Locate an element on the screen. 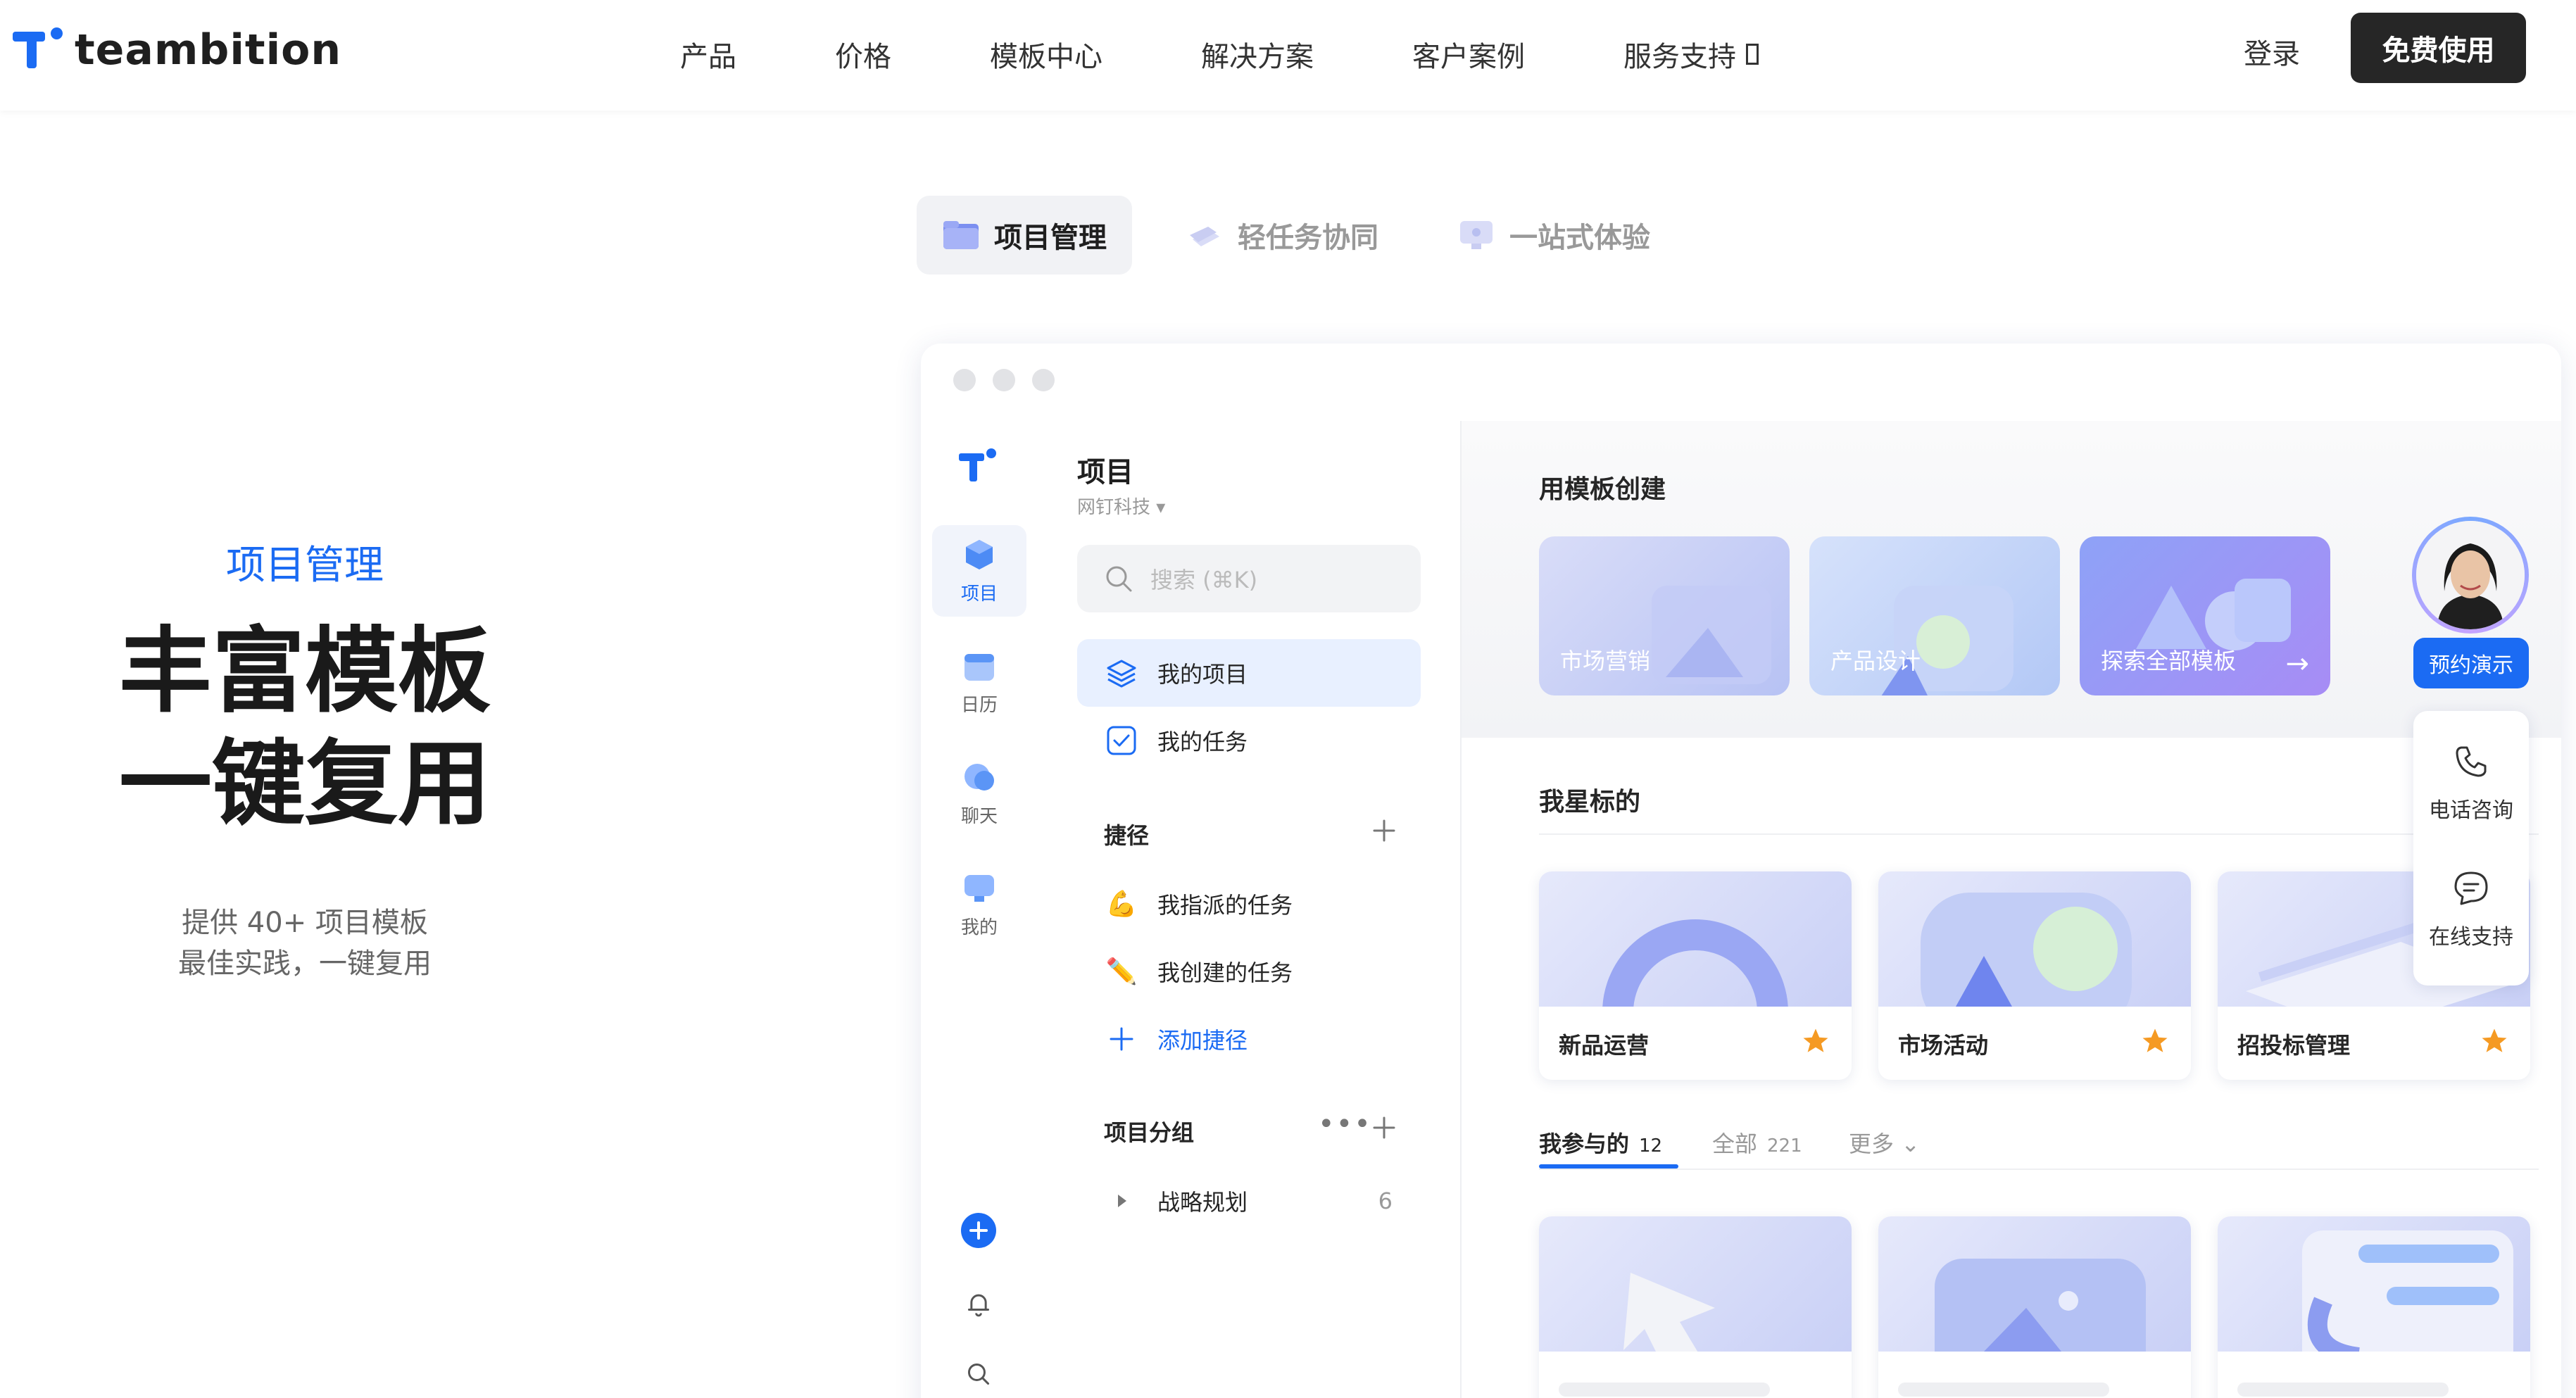 The image size is (2576, 1398). nav-my-tasks: 我的任务 is located at coordinates (1249, 740).